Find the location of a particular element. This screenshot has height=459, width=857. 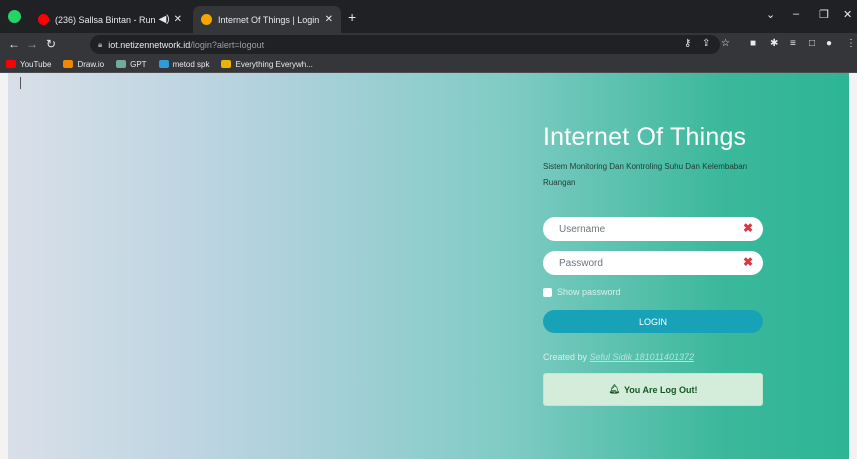

show-password-toggle: Show password is located at coordinates (582, 292).